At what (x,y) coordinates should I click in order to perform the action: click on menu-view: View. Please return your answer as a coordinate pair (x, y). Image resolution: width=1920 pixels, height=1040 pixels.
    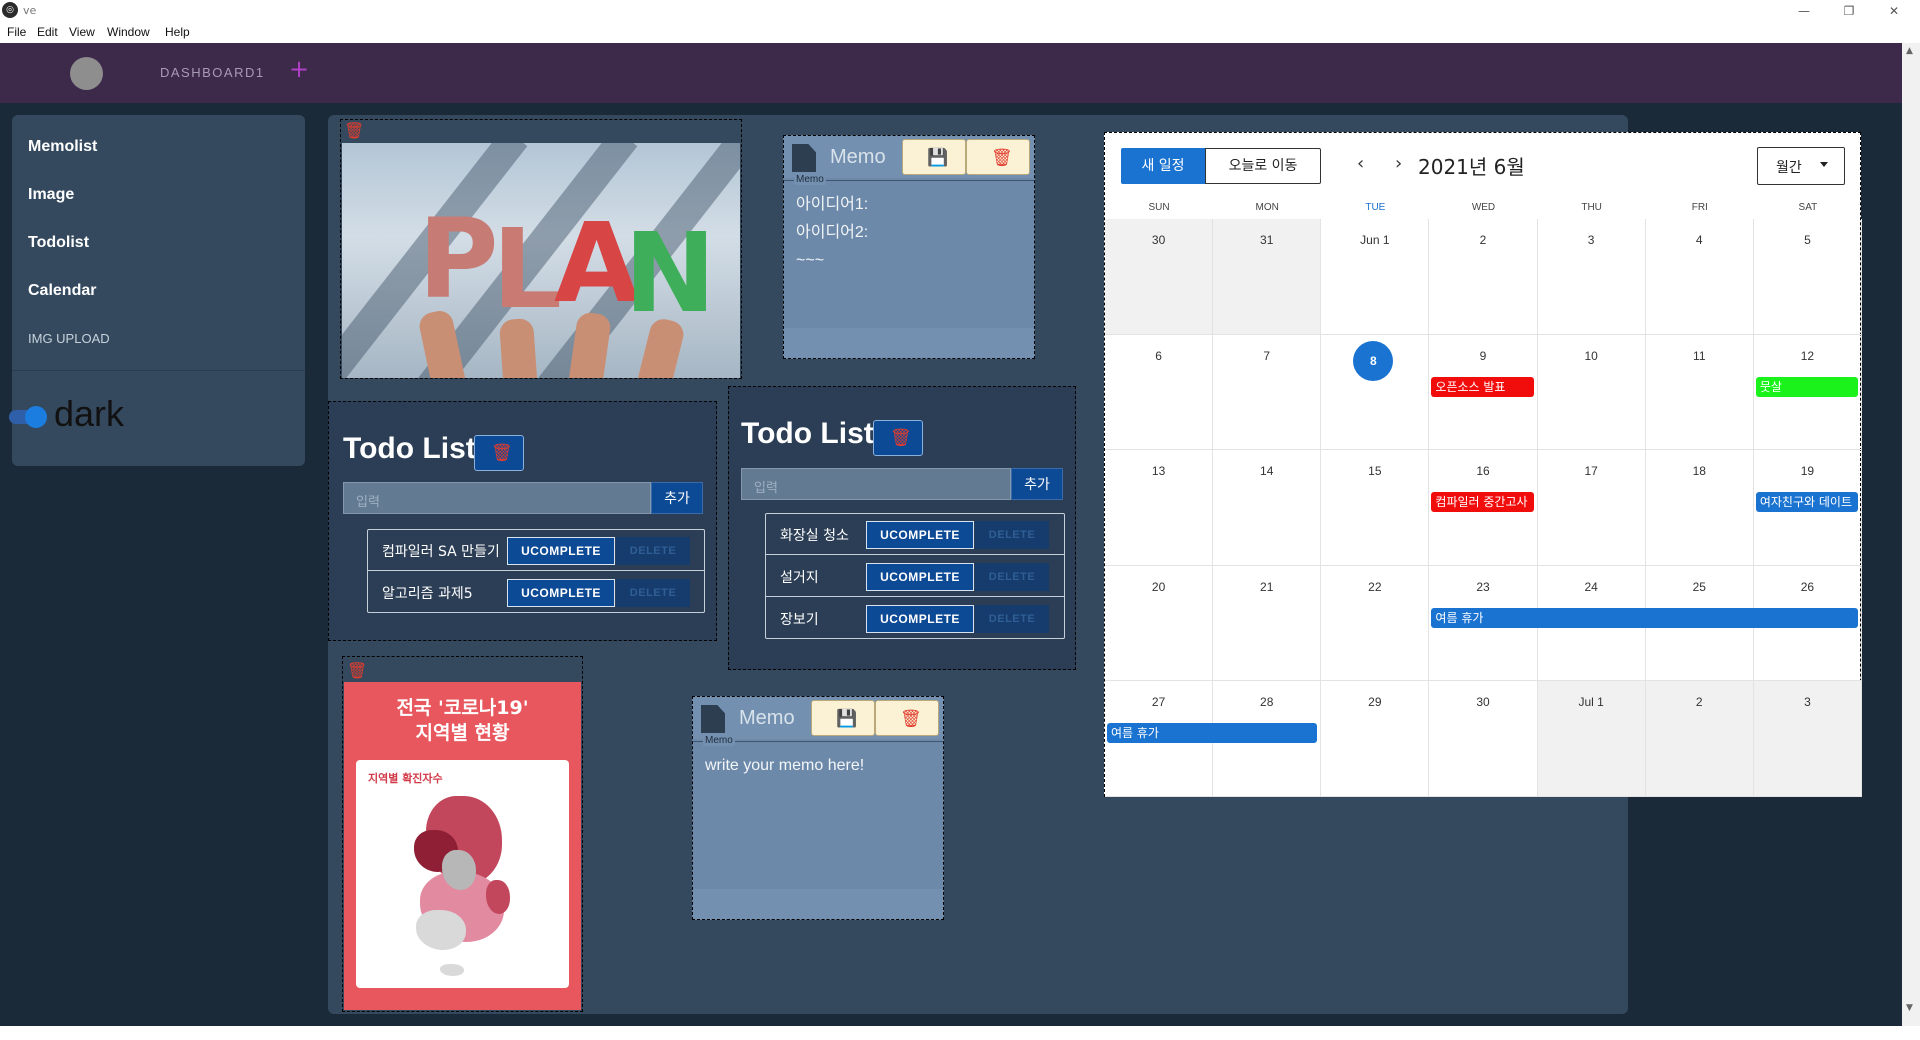
    Looking at the image, I should click on (82, 32).